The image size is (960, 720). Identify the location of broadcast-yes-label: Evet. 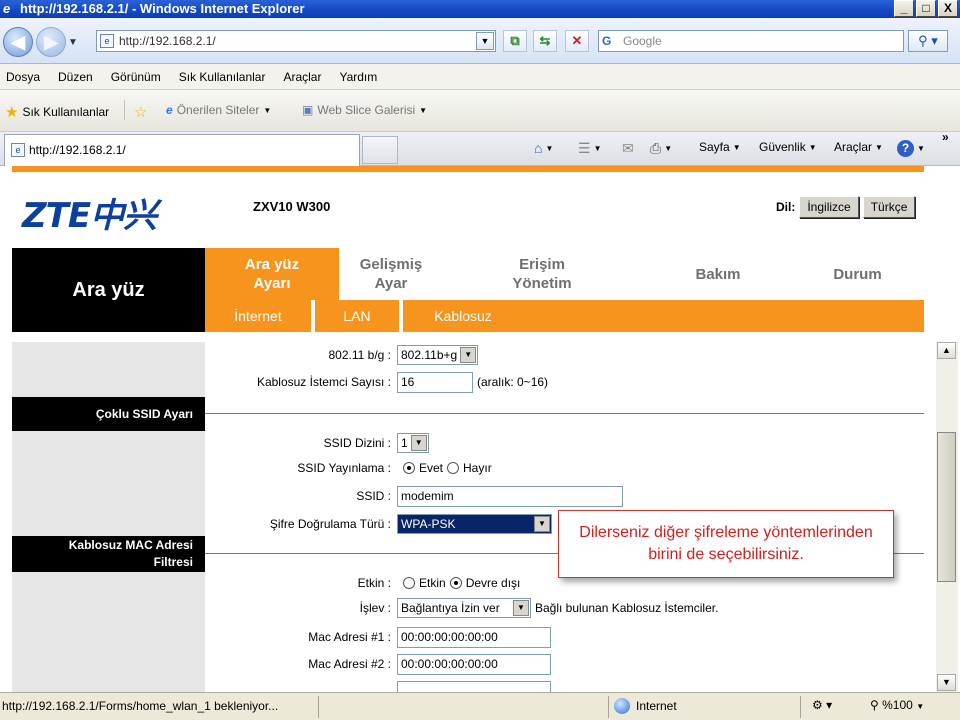
(431, 468).